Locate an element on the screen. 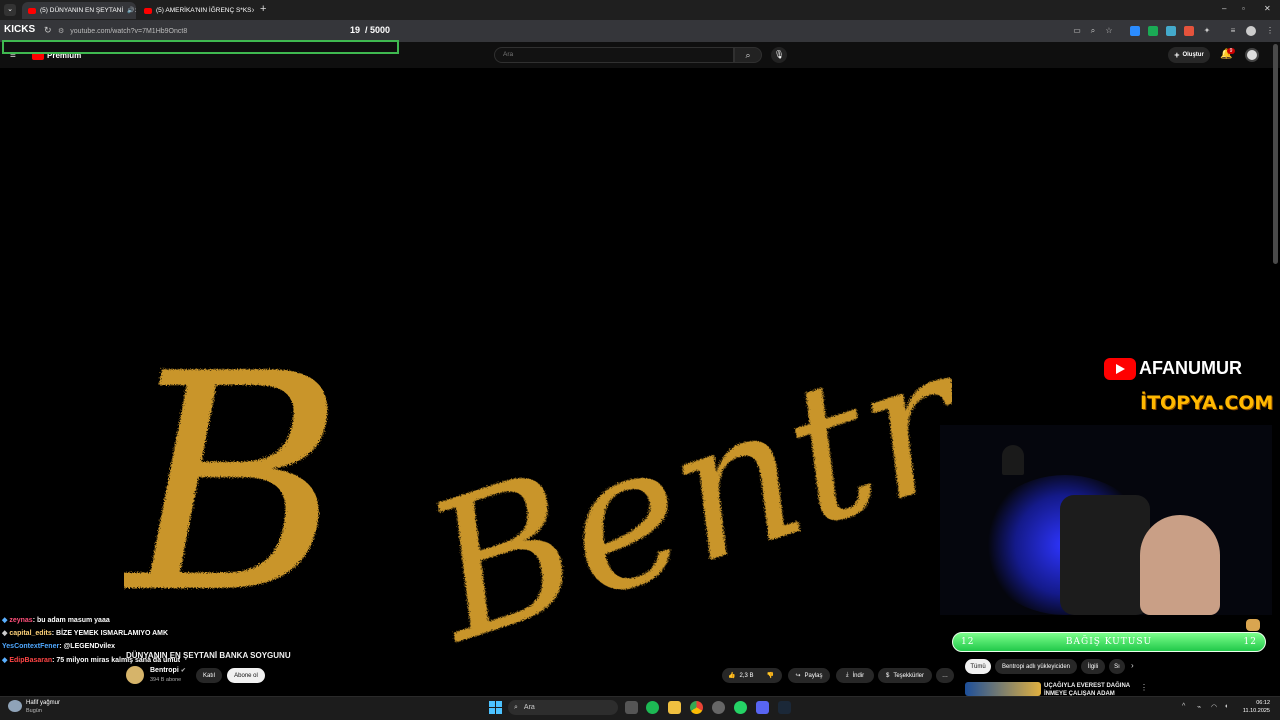  subscribe-button: Abone ol is located at coordinates (246, 675).